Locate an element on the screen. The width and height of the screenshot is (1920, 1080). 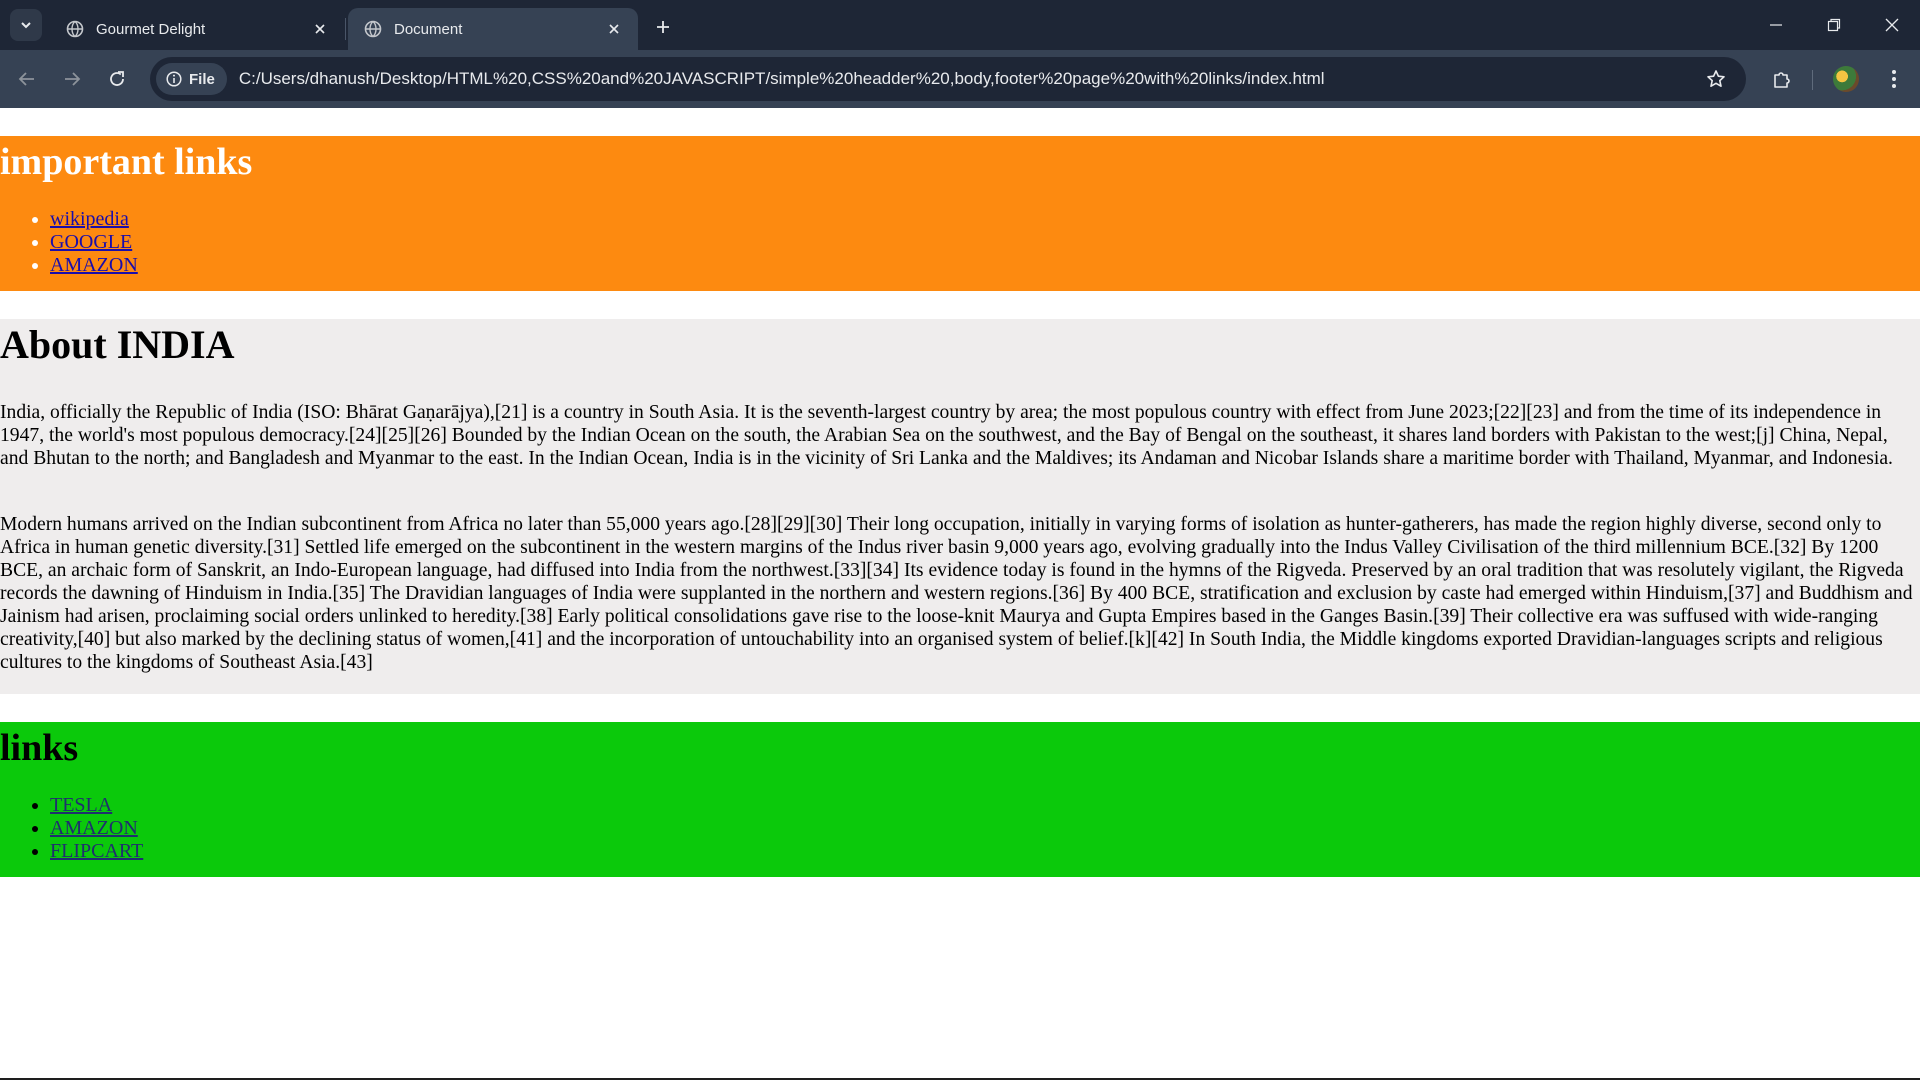
profile-button is located at coordinates (1846, 79).